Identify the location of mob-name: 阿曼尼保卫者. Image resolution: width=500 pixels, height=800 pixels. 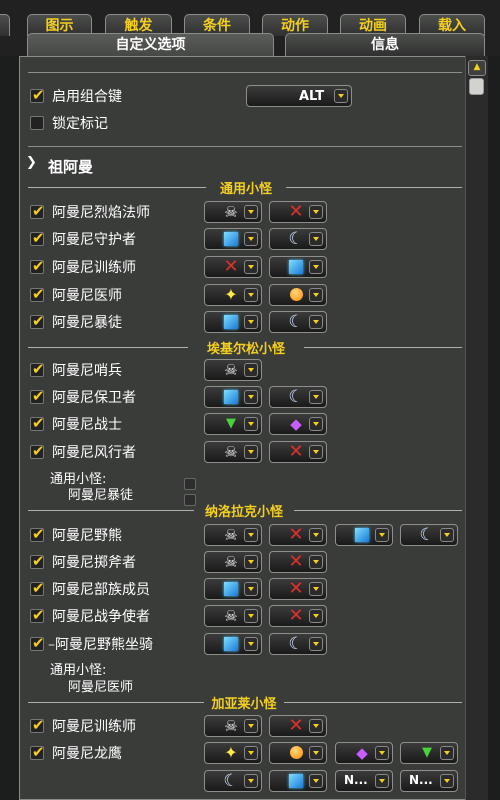
(94, 398).